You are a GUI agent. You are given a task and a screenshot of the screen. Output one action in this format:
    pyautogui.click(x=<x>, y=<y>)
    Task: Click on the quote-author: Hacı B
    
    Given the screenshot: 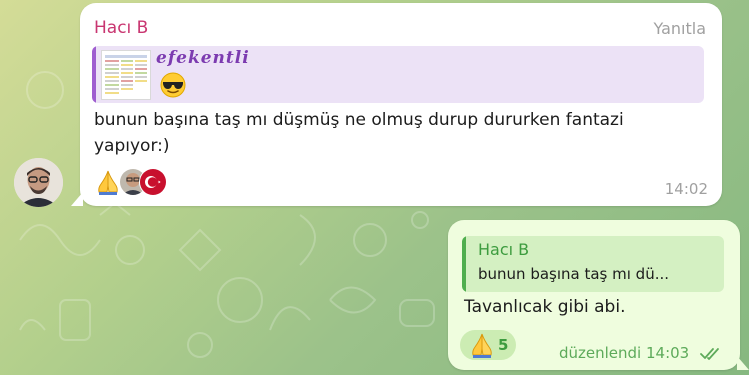 What is the action you would take?
    pyautogui.click(x=504, y=249)
    